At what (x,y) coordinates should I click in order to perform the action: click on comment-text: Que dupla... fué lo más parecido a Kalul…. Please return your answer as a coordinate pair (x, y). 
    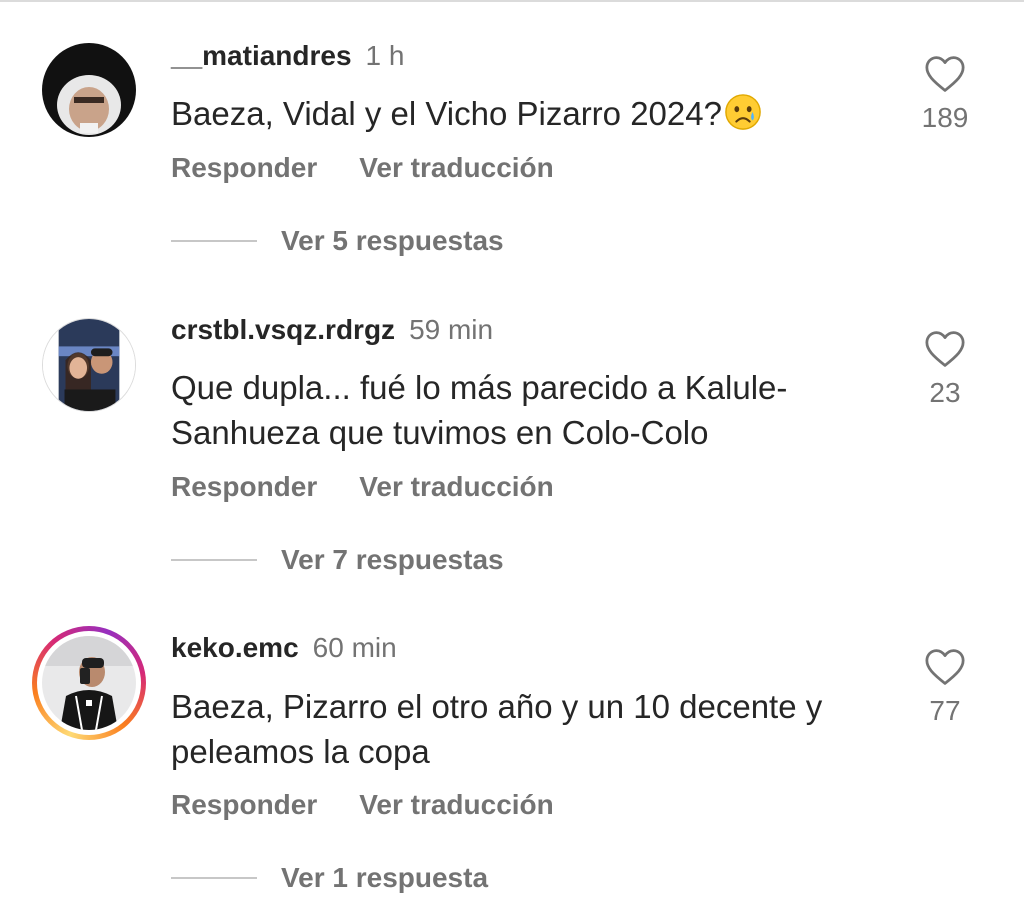
    Looking at the image, I should click on (479, 410).